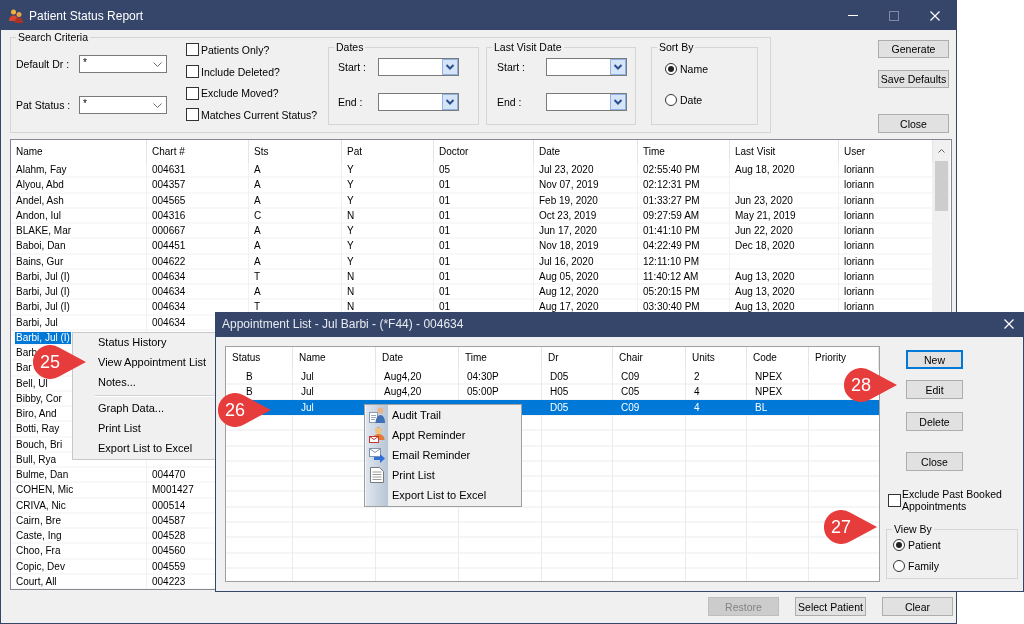 Image resolution: width=1024 pixels, height=624 pixels. Describe the element at coordinates (569, 246) in the screenshot. I see `table-cell: Nov 18, 2019` at that location.